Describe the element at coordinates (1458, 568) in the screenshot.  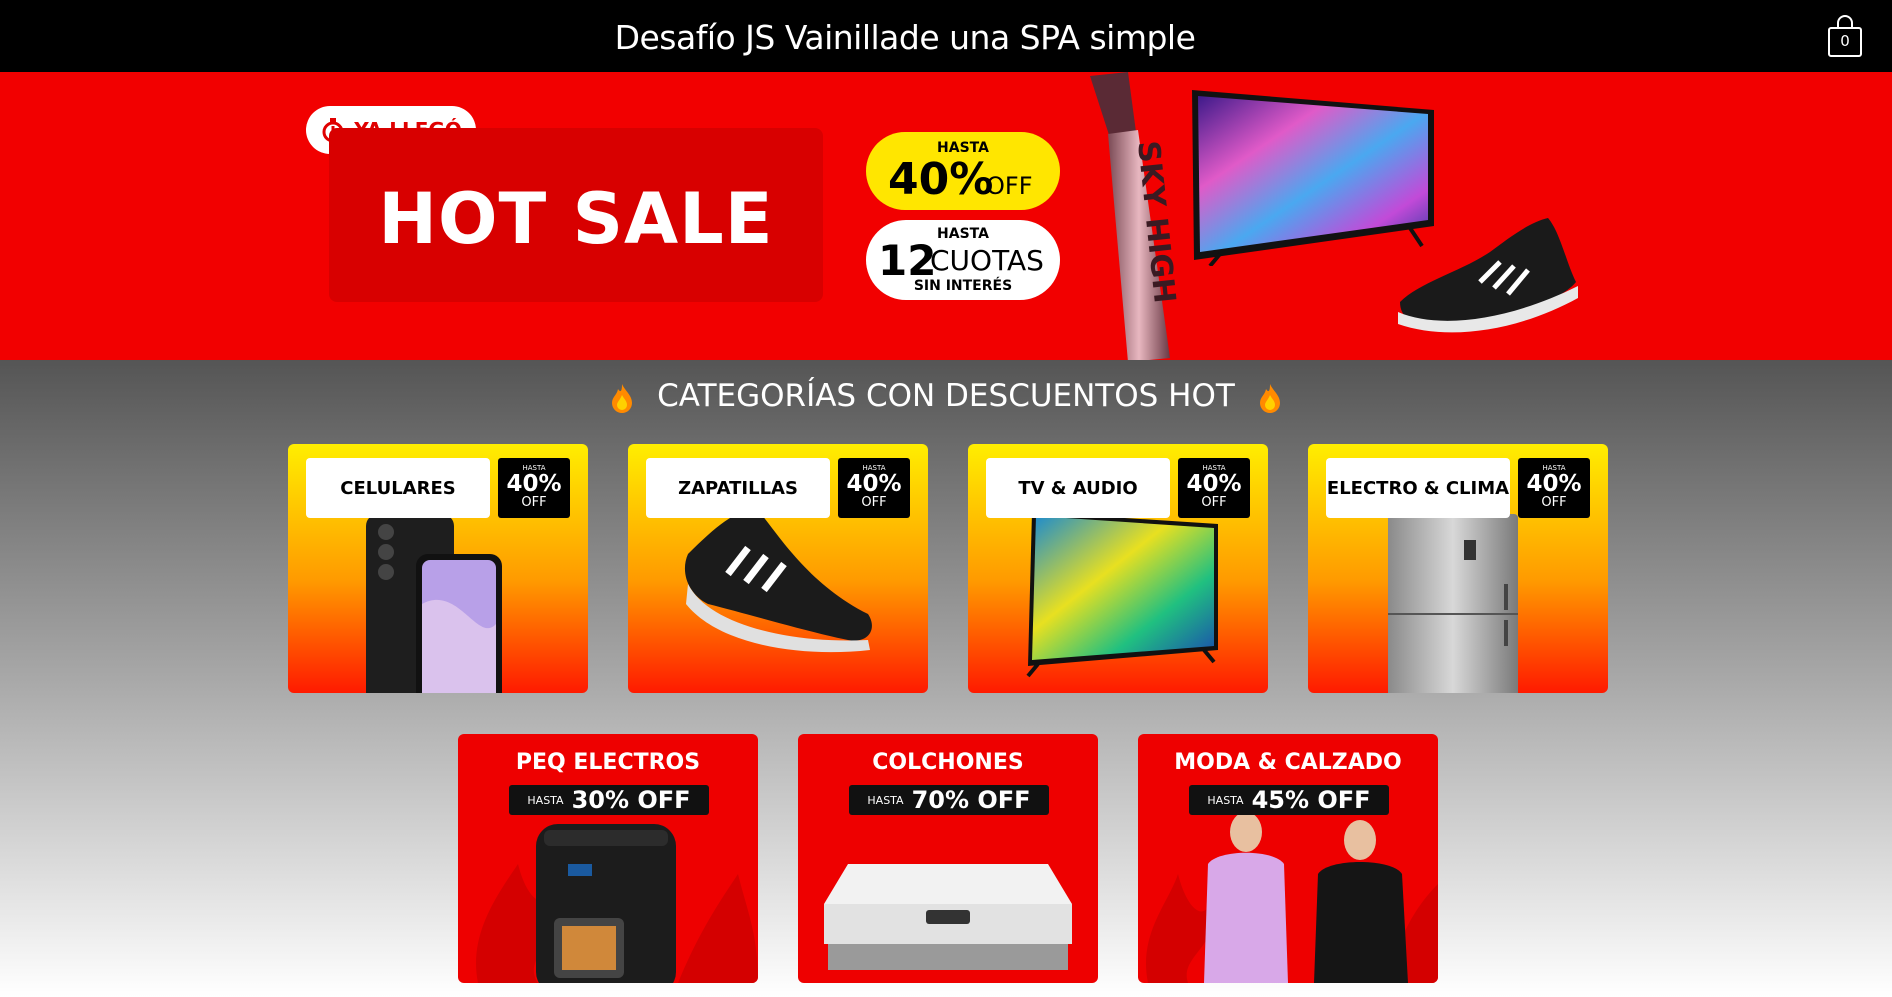
I see `category-card-electro-clima: ELECTRO & CLIMA HASTA 40% OFF` at that location.